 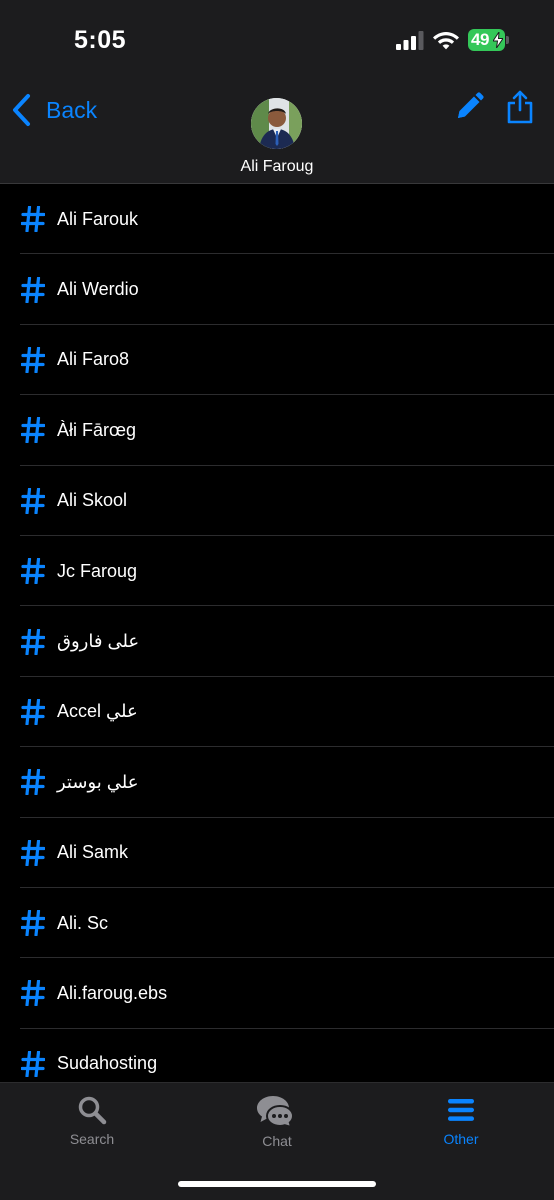 What do you see at coordinates (277, 360) in the screenshot?
I see `list-item: Ali Faro8` at bounding box center [277, 360].